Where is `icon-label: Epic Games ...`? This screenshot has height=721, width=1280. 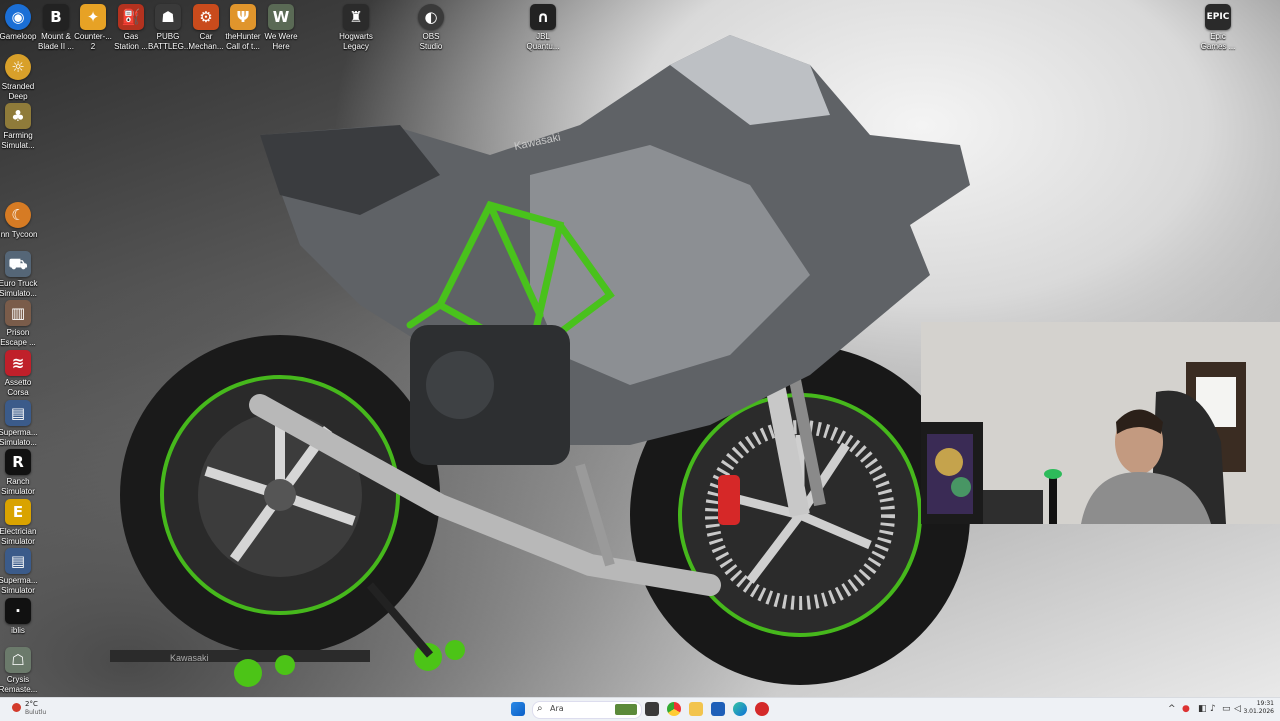 icon-label: Epic Games ... is located at coordinates (1218, 41).